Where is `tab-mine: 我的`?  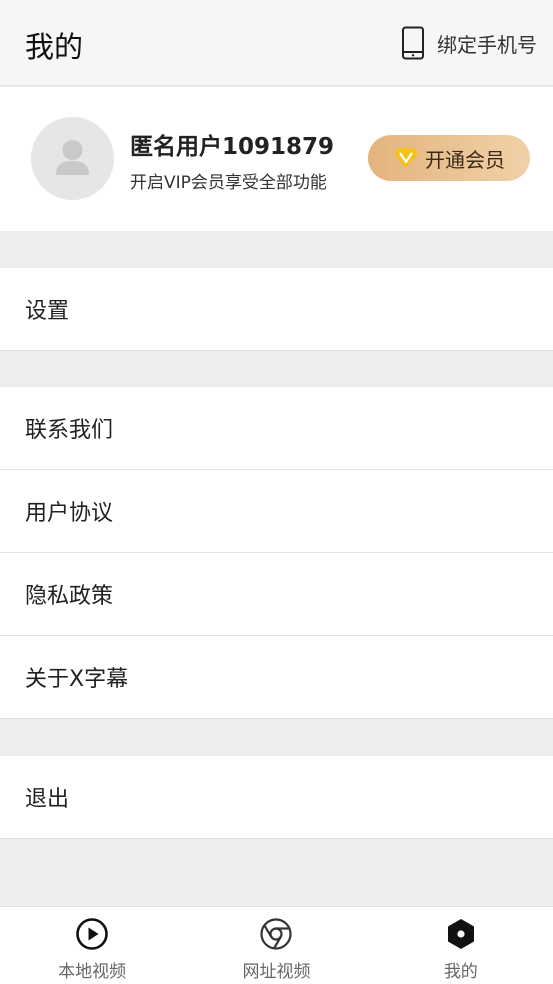
tab-mine: 我的 is located at coordinates (461, 945).